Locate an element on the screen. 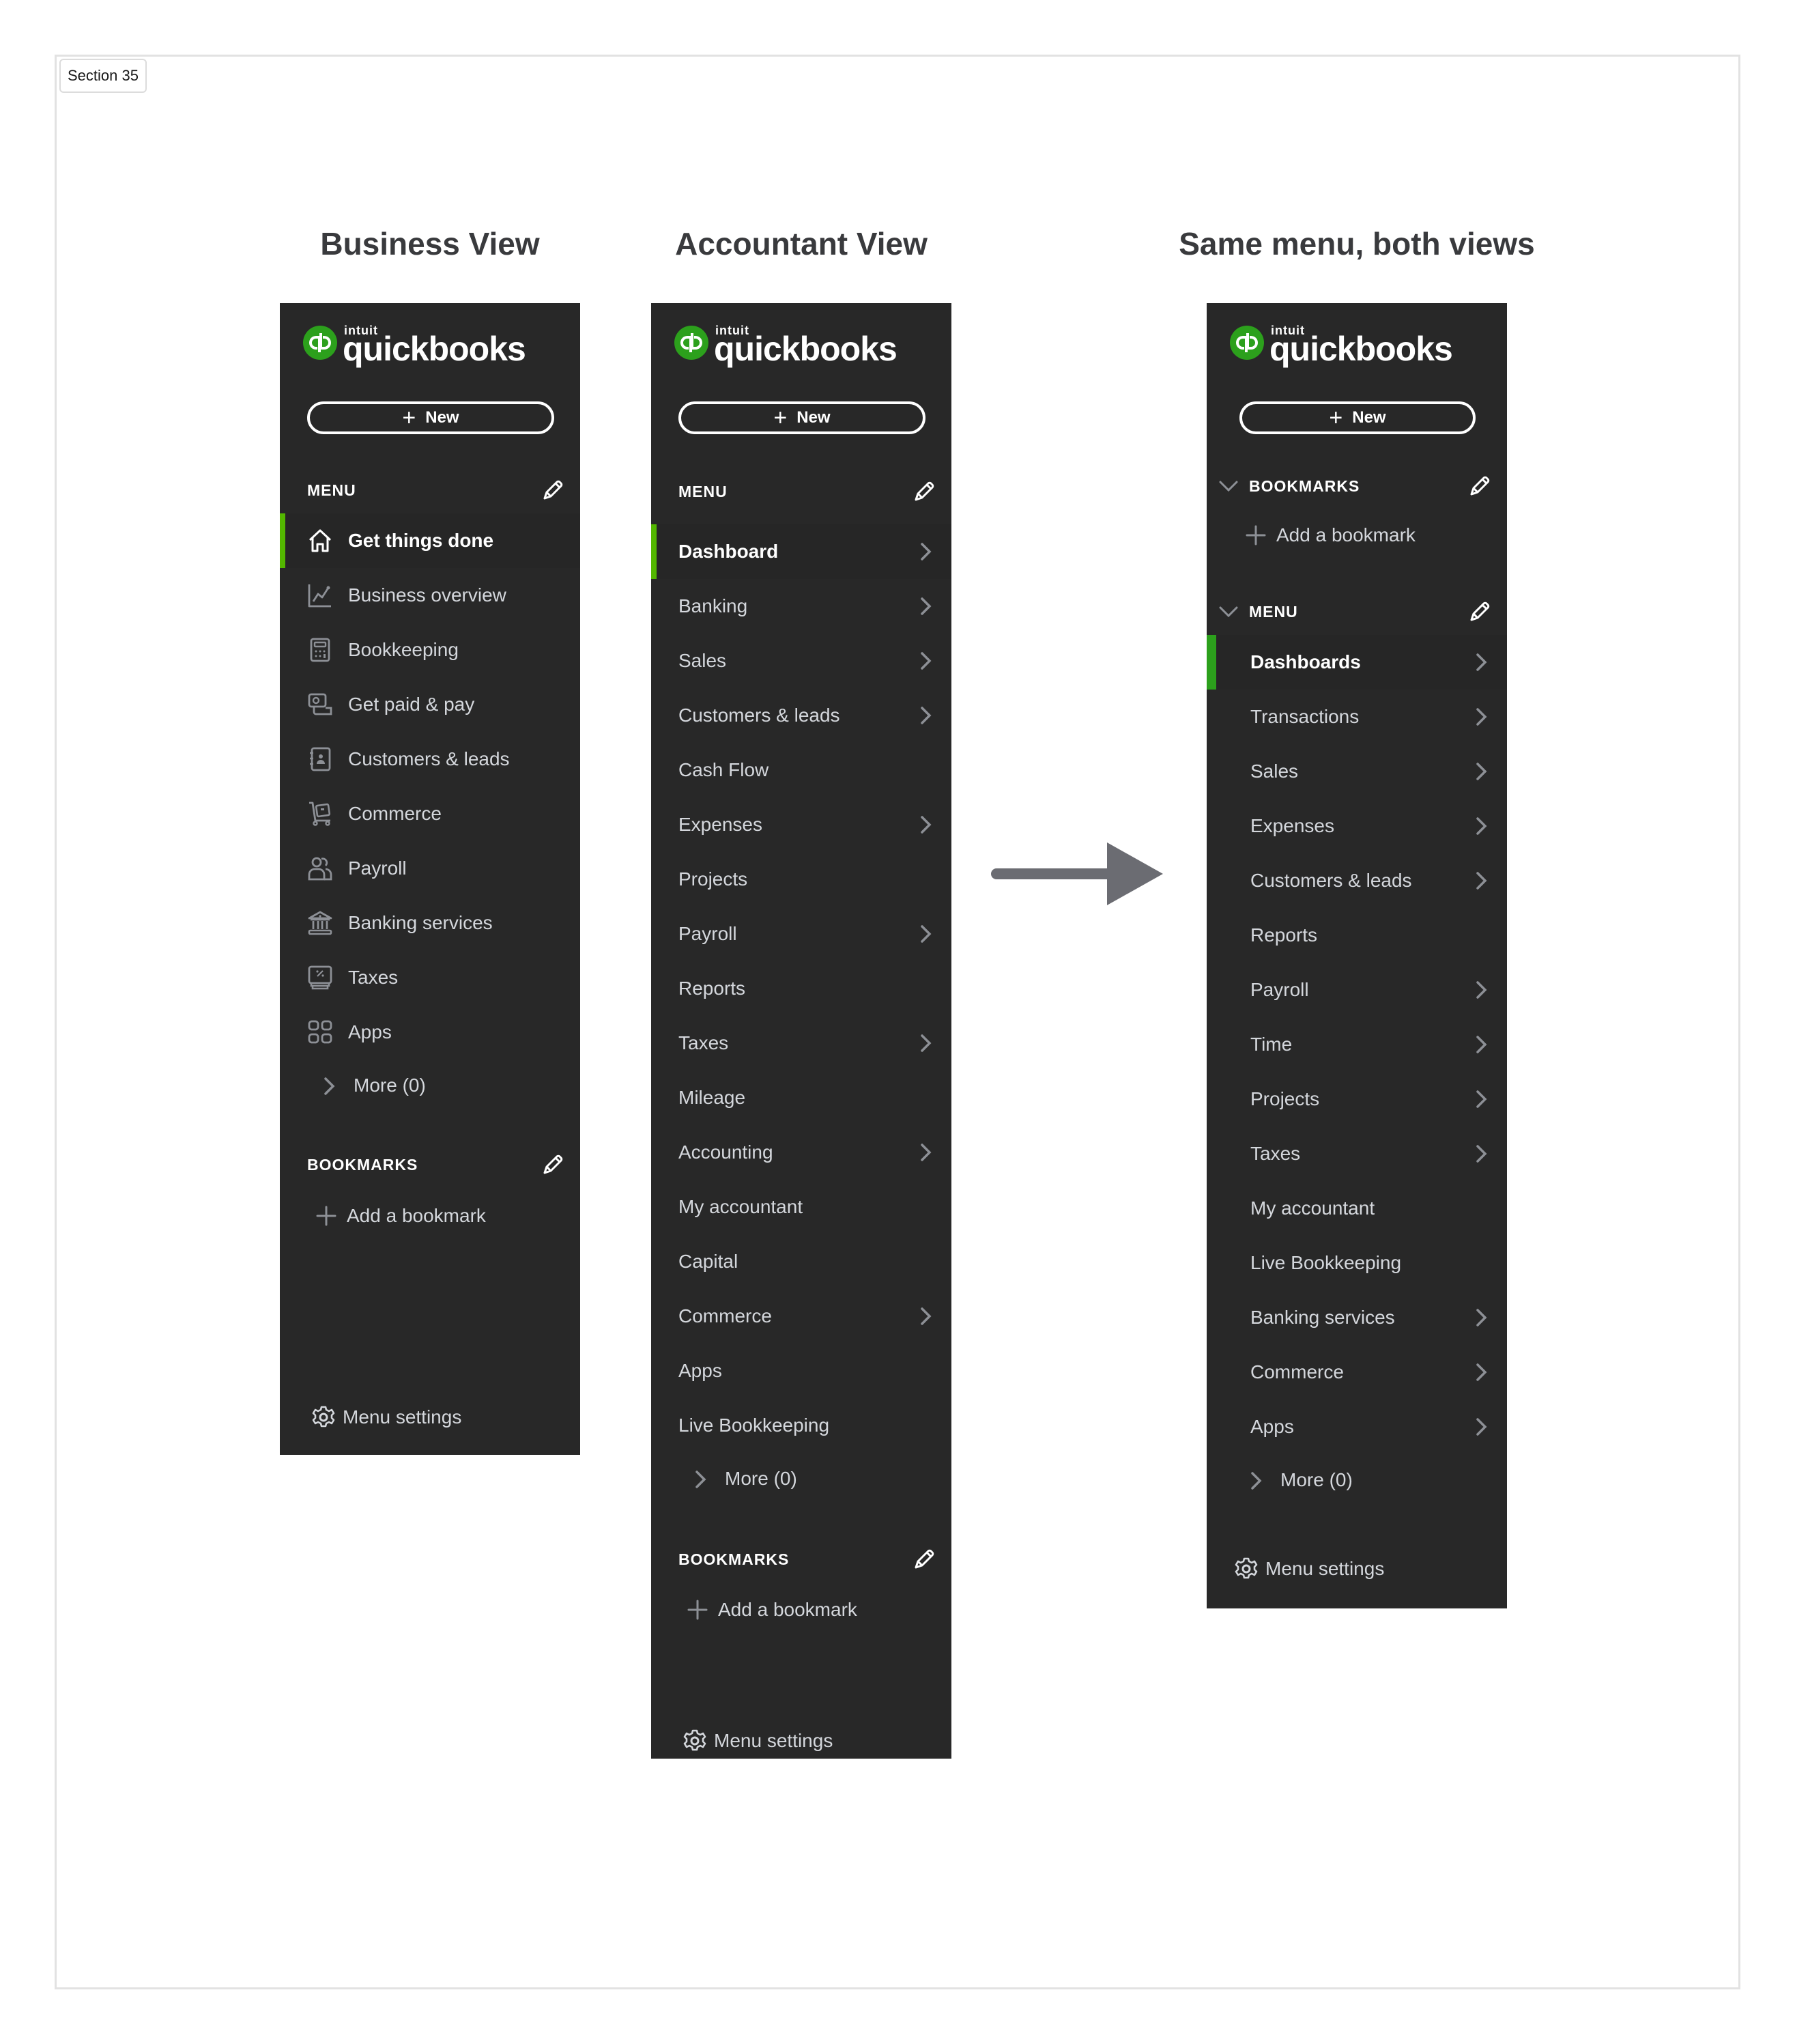  bookmarks-section-header: BOOKMARKS is located at coordinates (1357, 486).